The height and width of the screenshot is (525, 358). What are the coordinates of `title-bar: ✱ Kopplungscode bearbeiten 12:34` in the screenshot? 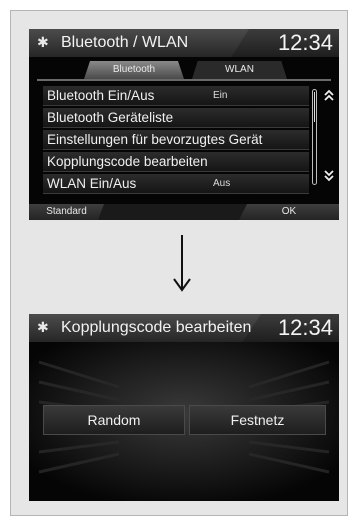 It's located at (184, 328).